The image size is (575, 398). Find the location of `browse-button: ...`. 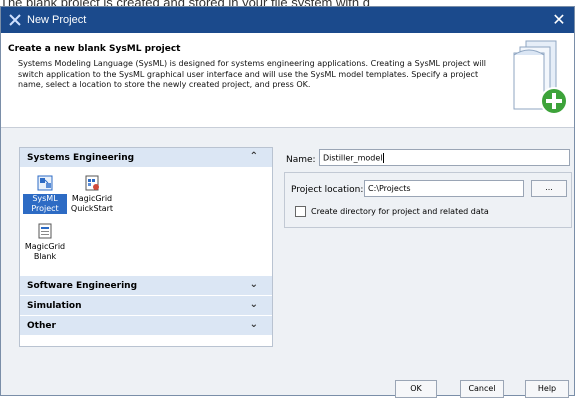

browse-button: ... is located at coordinates (549, 188).